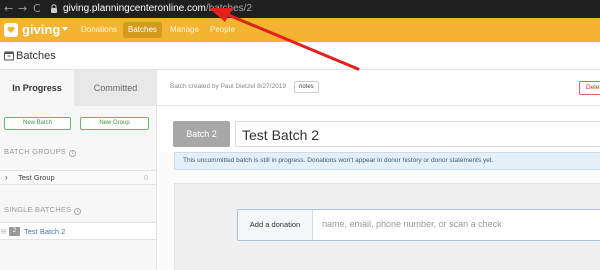  I want to click on single-batch-name: Test Batch 2, so click(44, 231).